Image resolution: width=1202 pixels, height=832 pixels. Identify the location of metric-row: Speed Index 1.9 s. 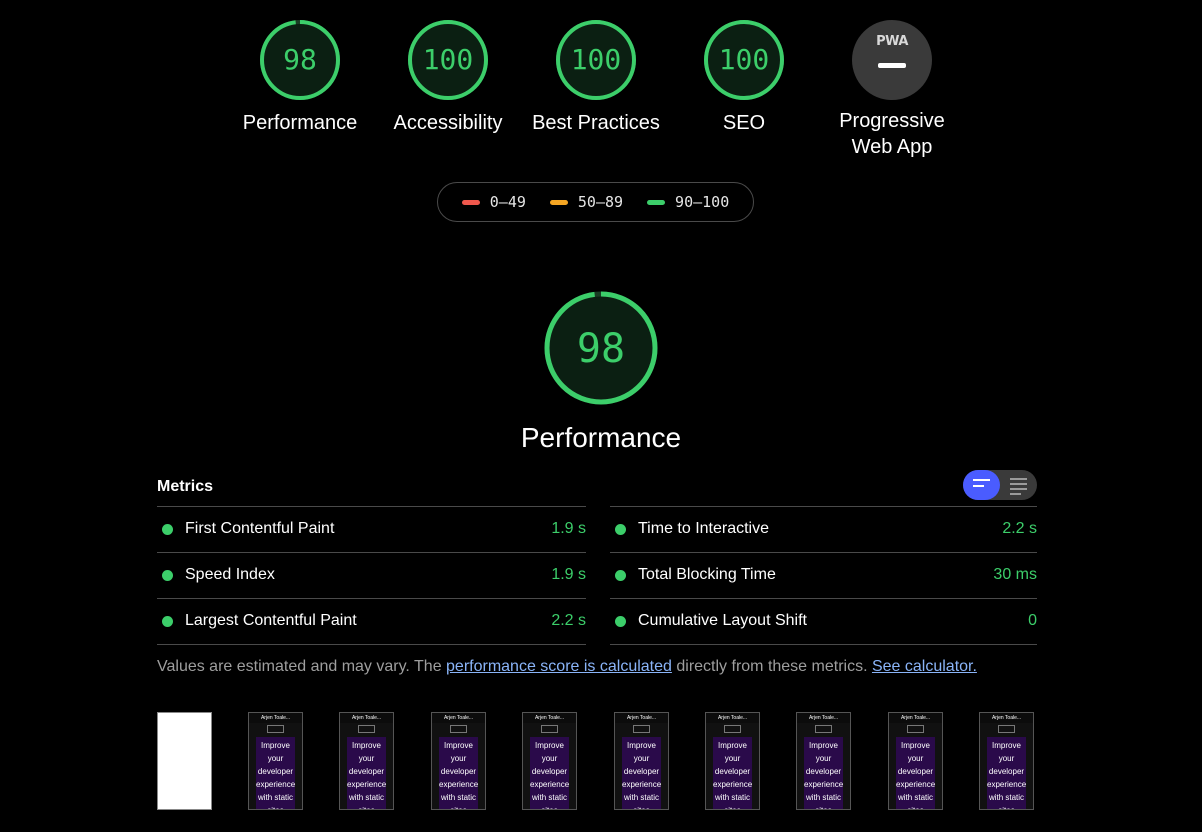
(371, 575).